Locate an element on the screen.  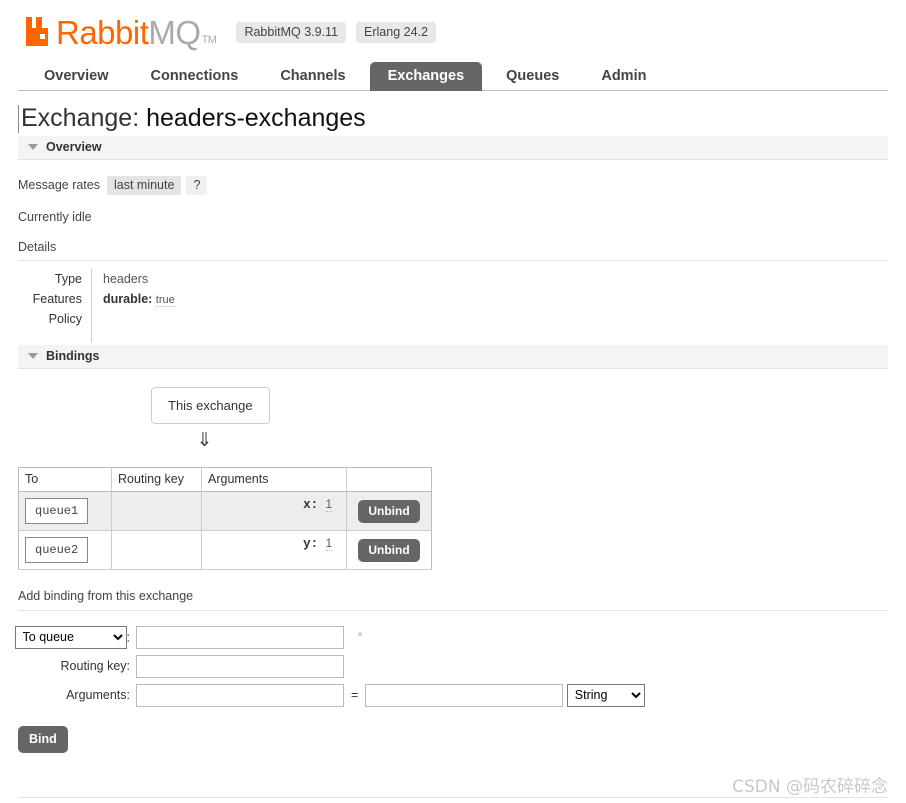
watermark-text: CSDN @码农碎碎念 is located at coordinates (810, 787).